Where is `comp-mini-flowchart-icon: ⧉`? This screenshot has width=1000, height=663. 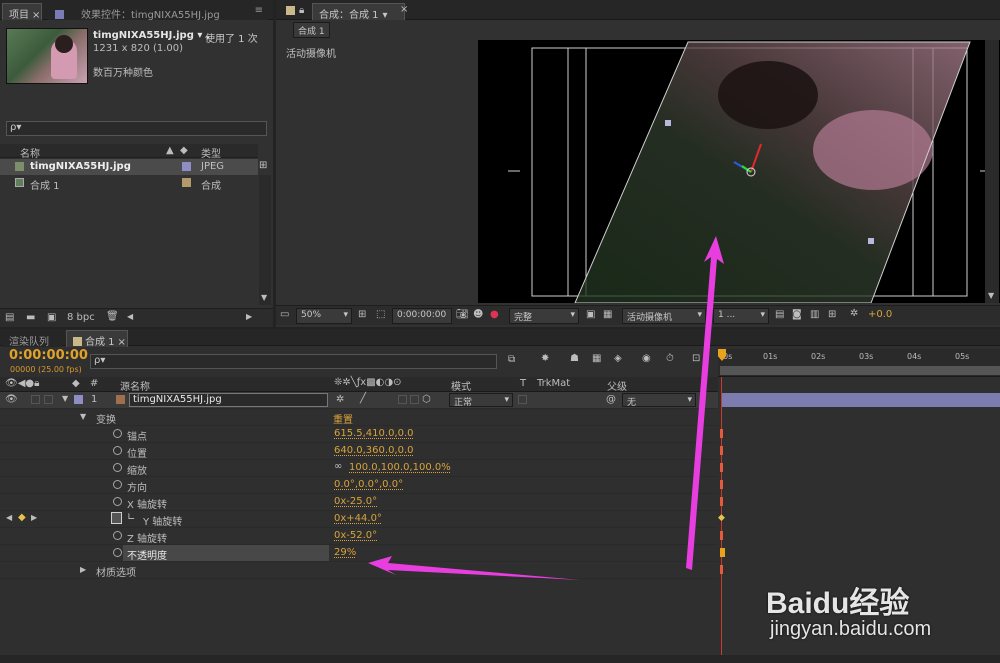
comp-mini-flowchart-icon: ⧉ is located at coordinates (511, 359).